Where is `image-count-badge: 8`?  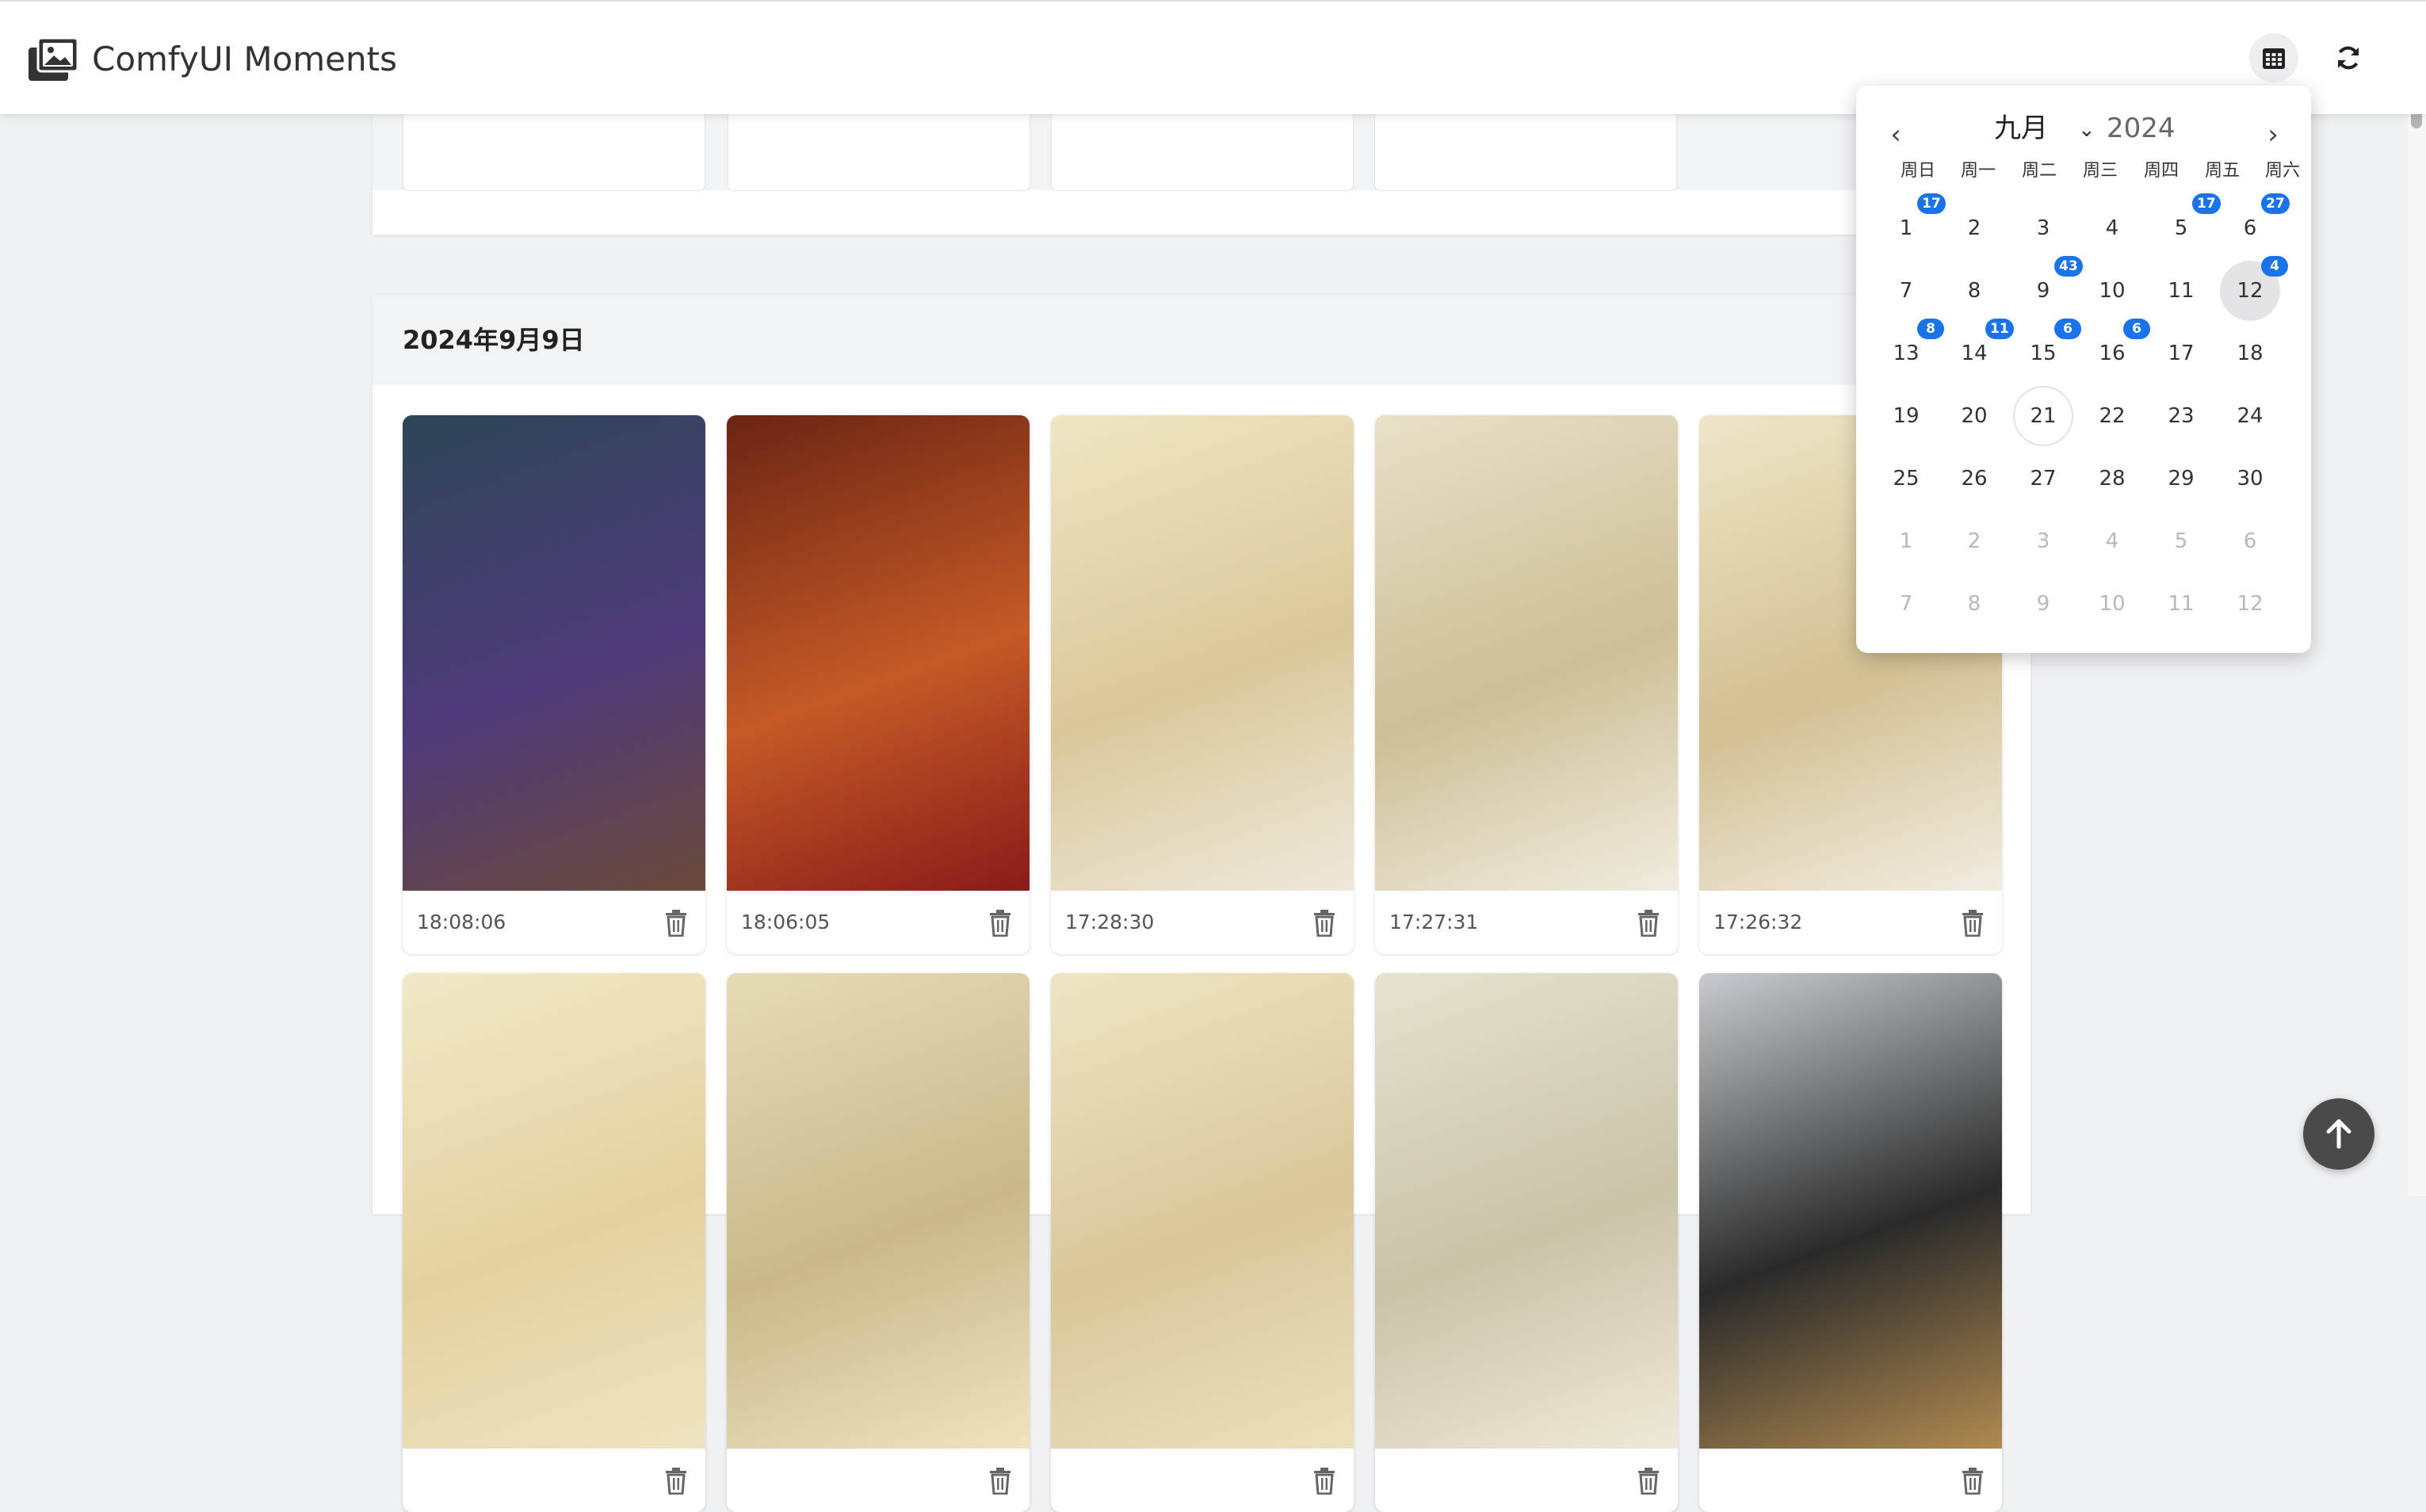 image-count-badge: 8 is located at coordinates (1930, 329).